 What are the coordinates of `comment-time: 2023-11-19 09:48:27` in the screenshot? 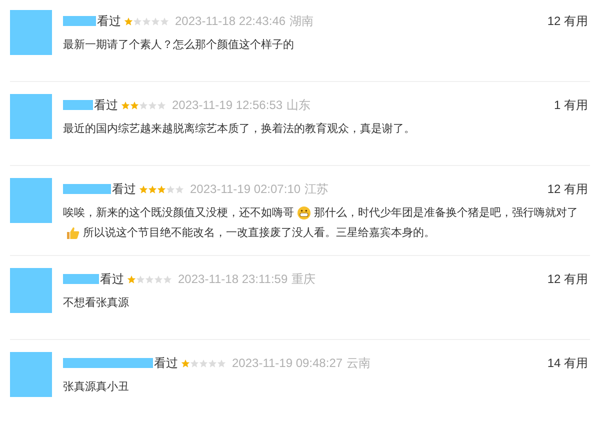 It's located at (287, 363).